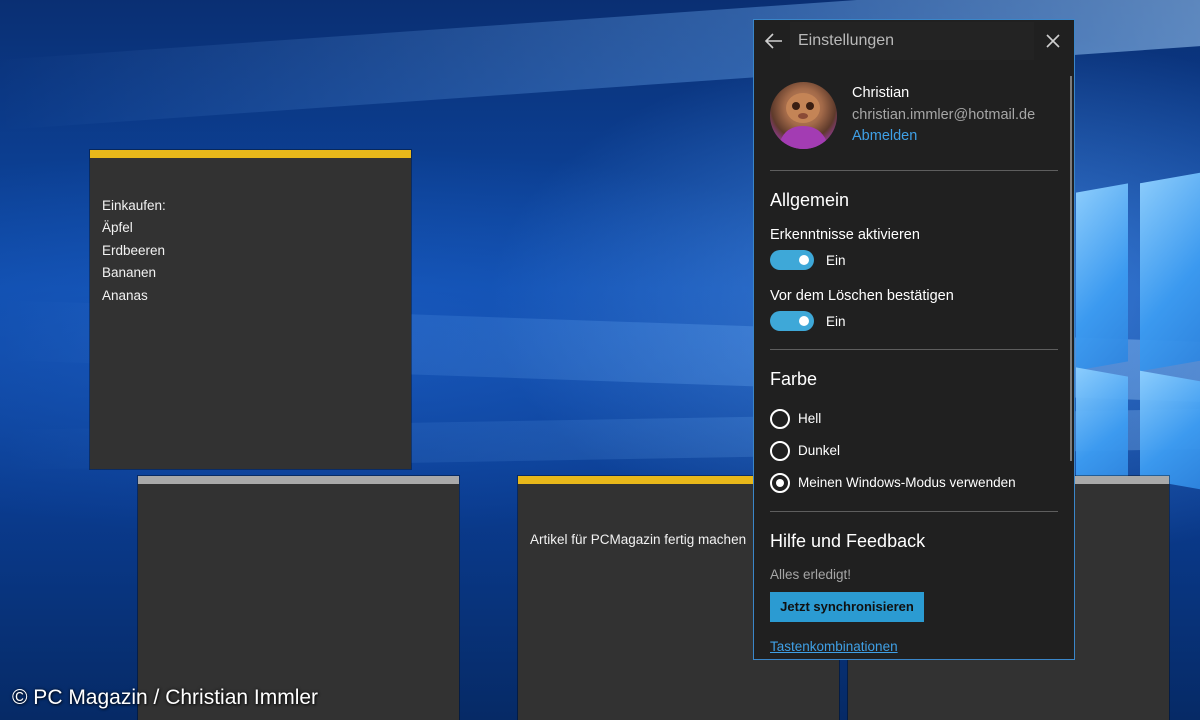 The height and width of the screenshot is (720, 1200). What do you see at coordinates (834, 646) in the screenshot?
I see `keyboard-shortcuts-link: Tastenkombinationen` at bounding box center [834, 646].